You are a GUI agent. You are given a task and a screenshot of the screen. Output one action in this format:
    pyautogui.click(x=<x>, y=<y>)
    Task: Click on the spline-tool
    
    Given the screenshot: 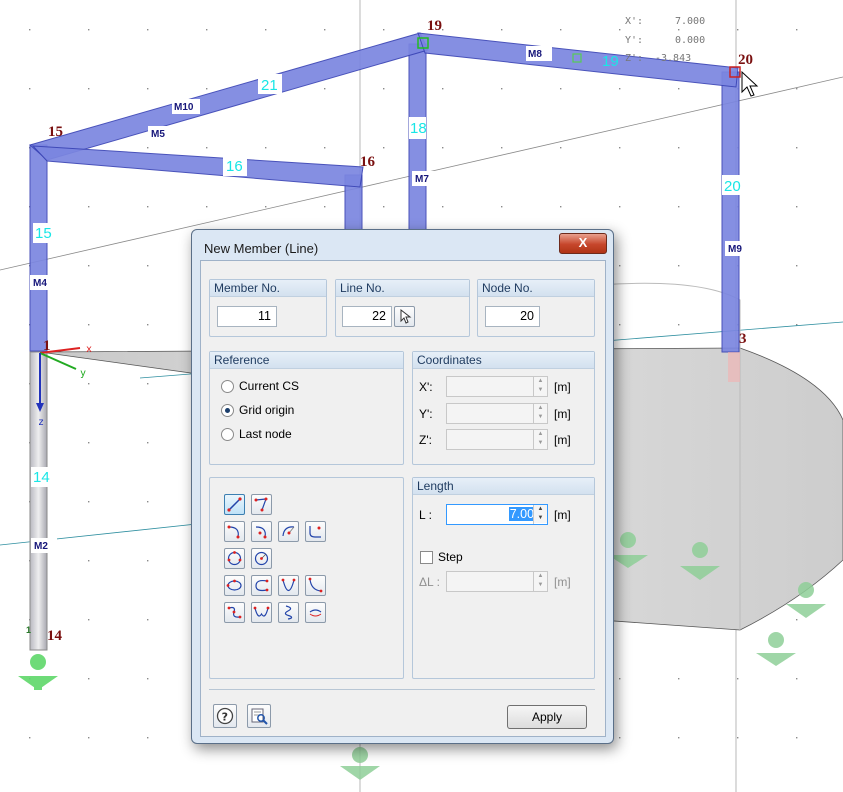 What is the action you would take?
    pyautogui.click(x=234, y=612)
    